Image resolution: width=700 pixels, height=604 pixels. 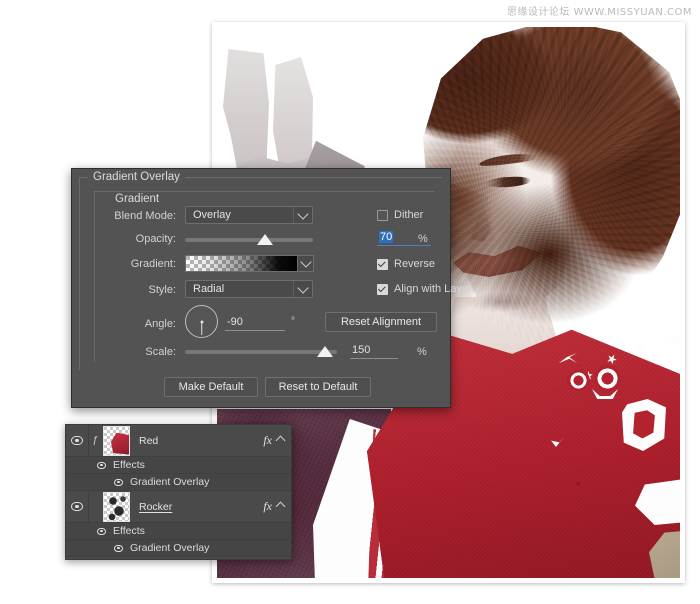 I want to click on opacity-slider, so click(x=249, y=240).